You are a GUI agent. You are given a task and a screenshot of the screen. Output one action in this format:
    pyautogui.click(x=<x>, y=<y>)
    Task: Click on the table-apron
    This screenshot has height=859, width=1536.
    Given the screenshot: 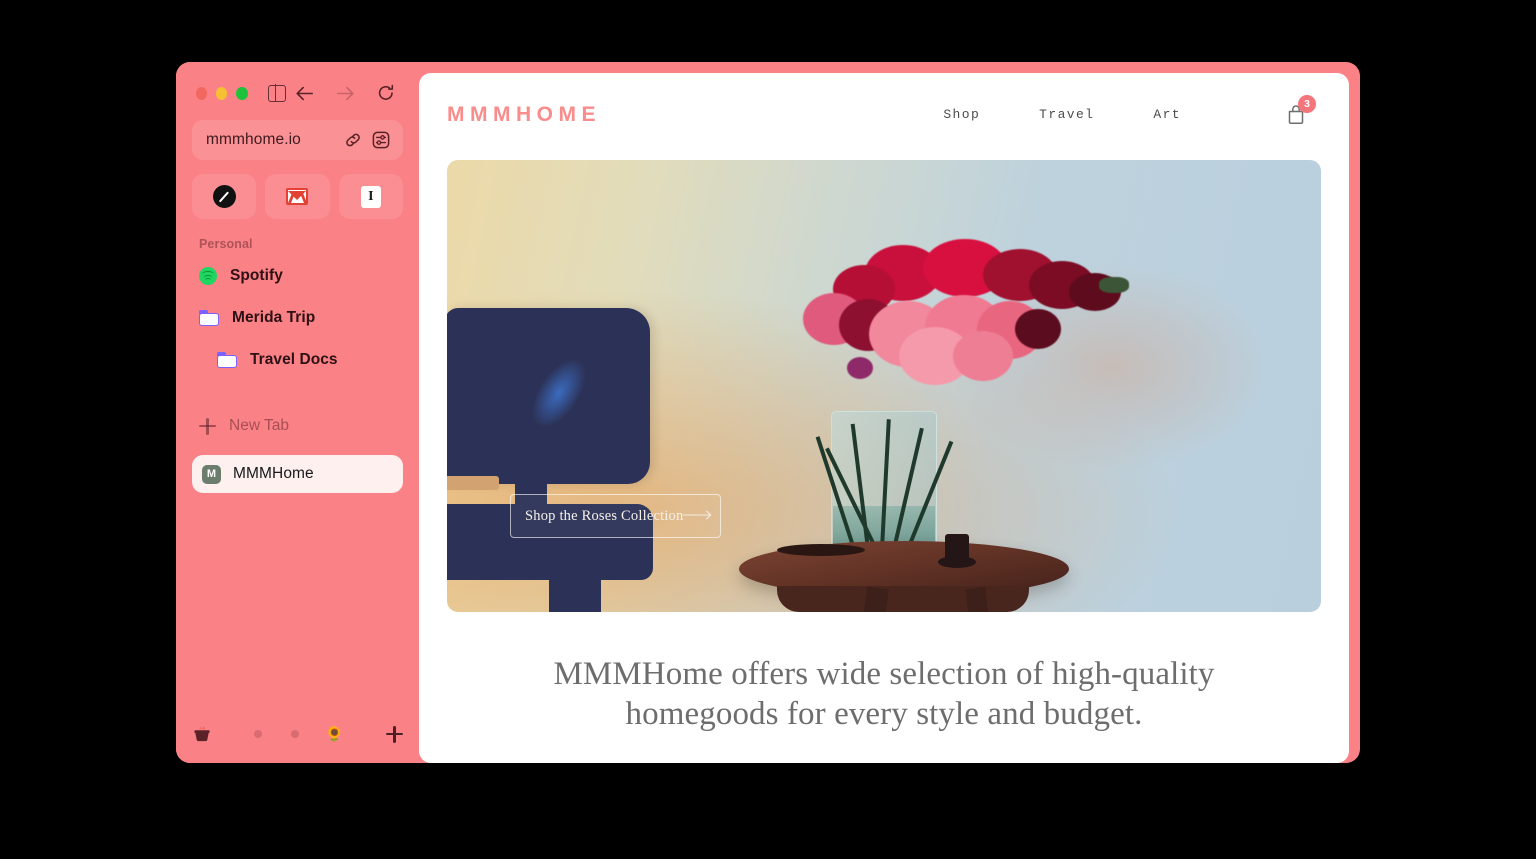 What is the action you would take?
    pyautogui.click(x=903, y=599)
    